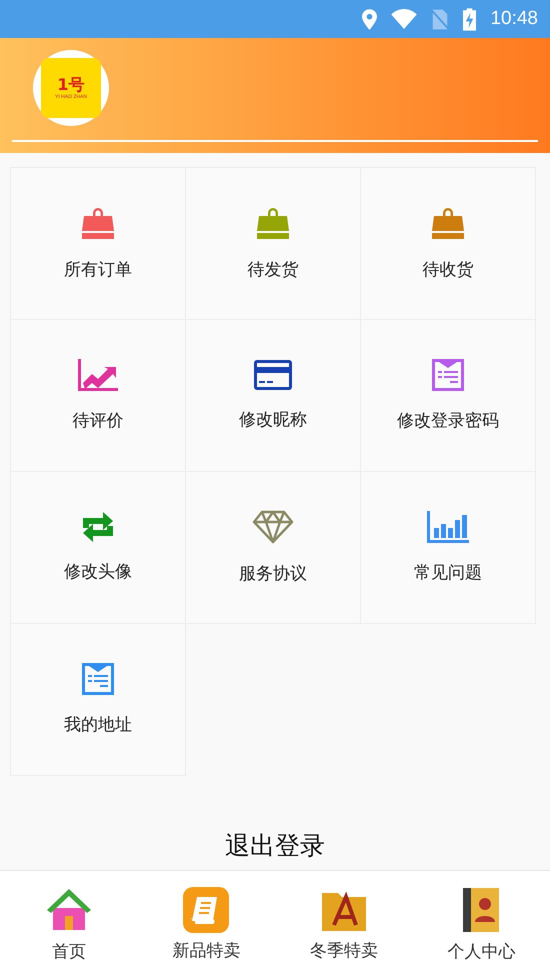 Image resolution: width=550 pixels, height=977 pixels. Describe the element at coordinates (98, 699) in the screenshot. I see `menu-item: 我的地址` at that location.